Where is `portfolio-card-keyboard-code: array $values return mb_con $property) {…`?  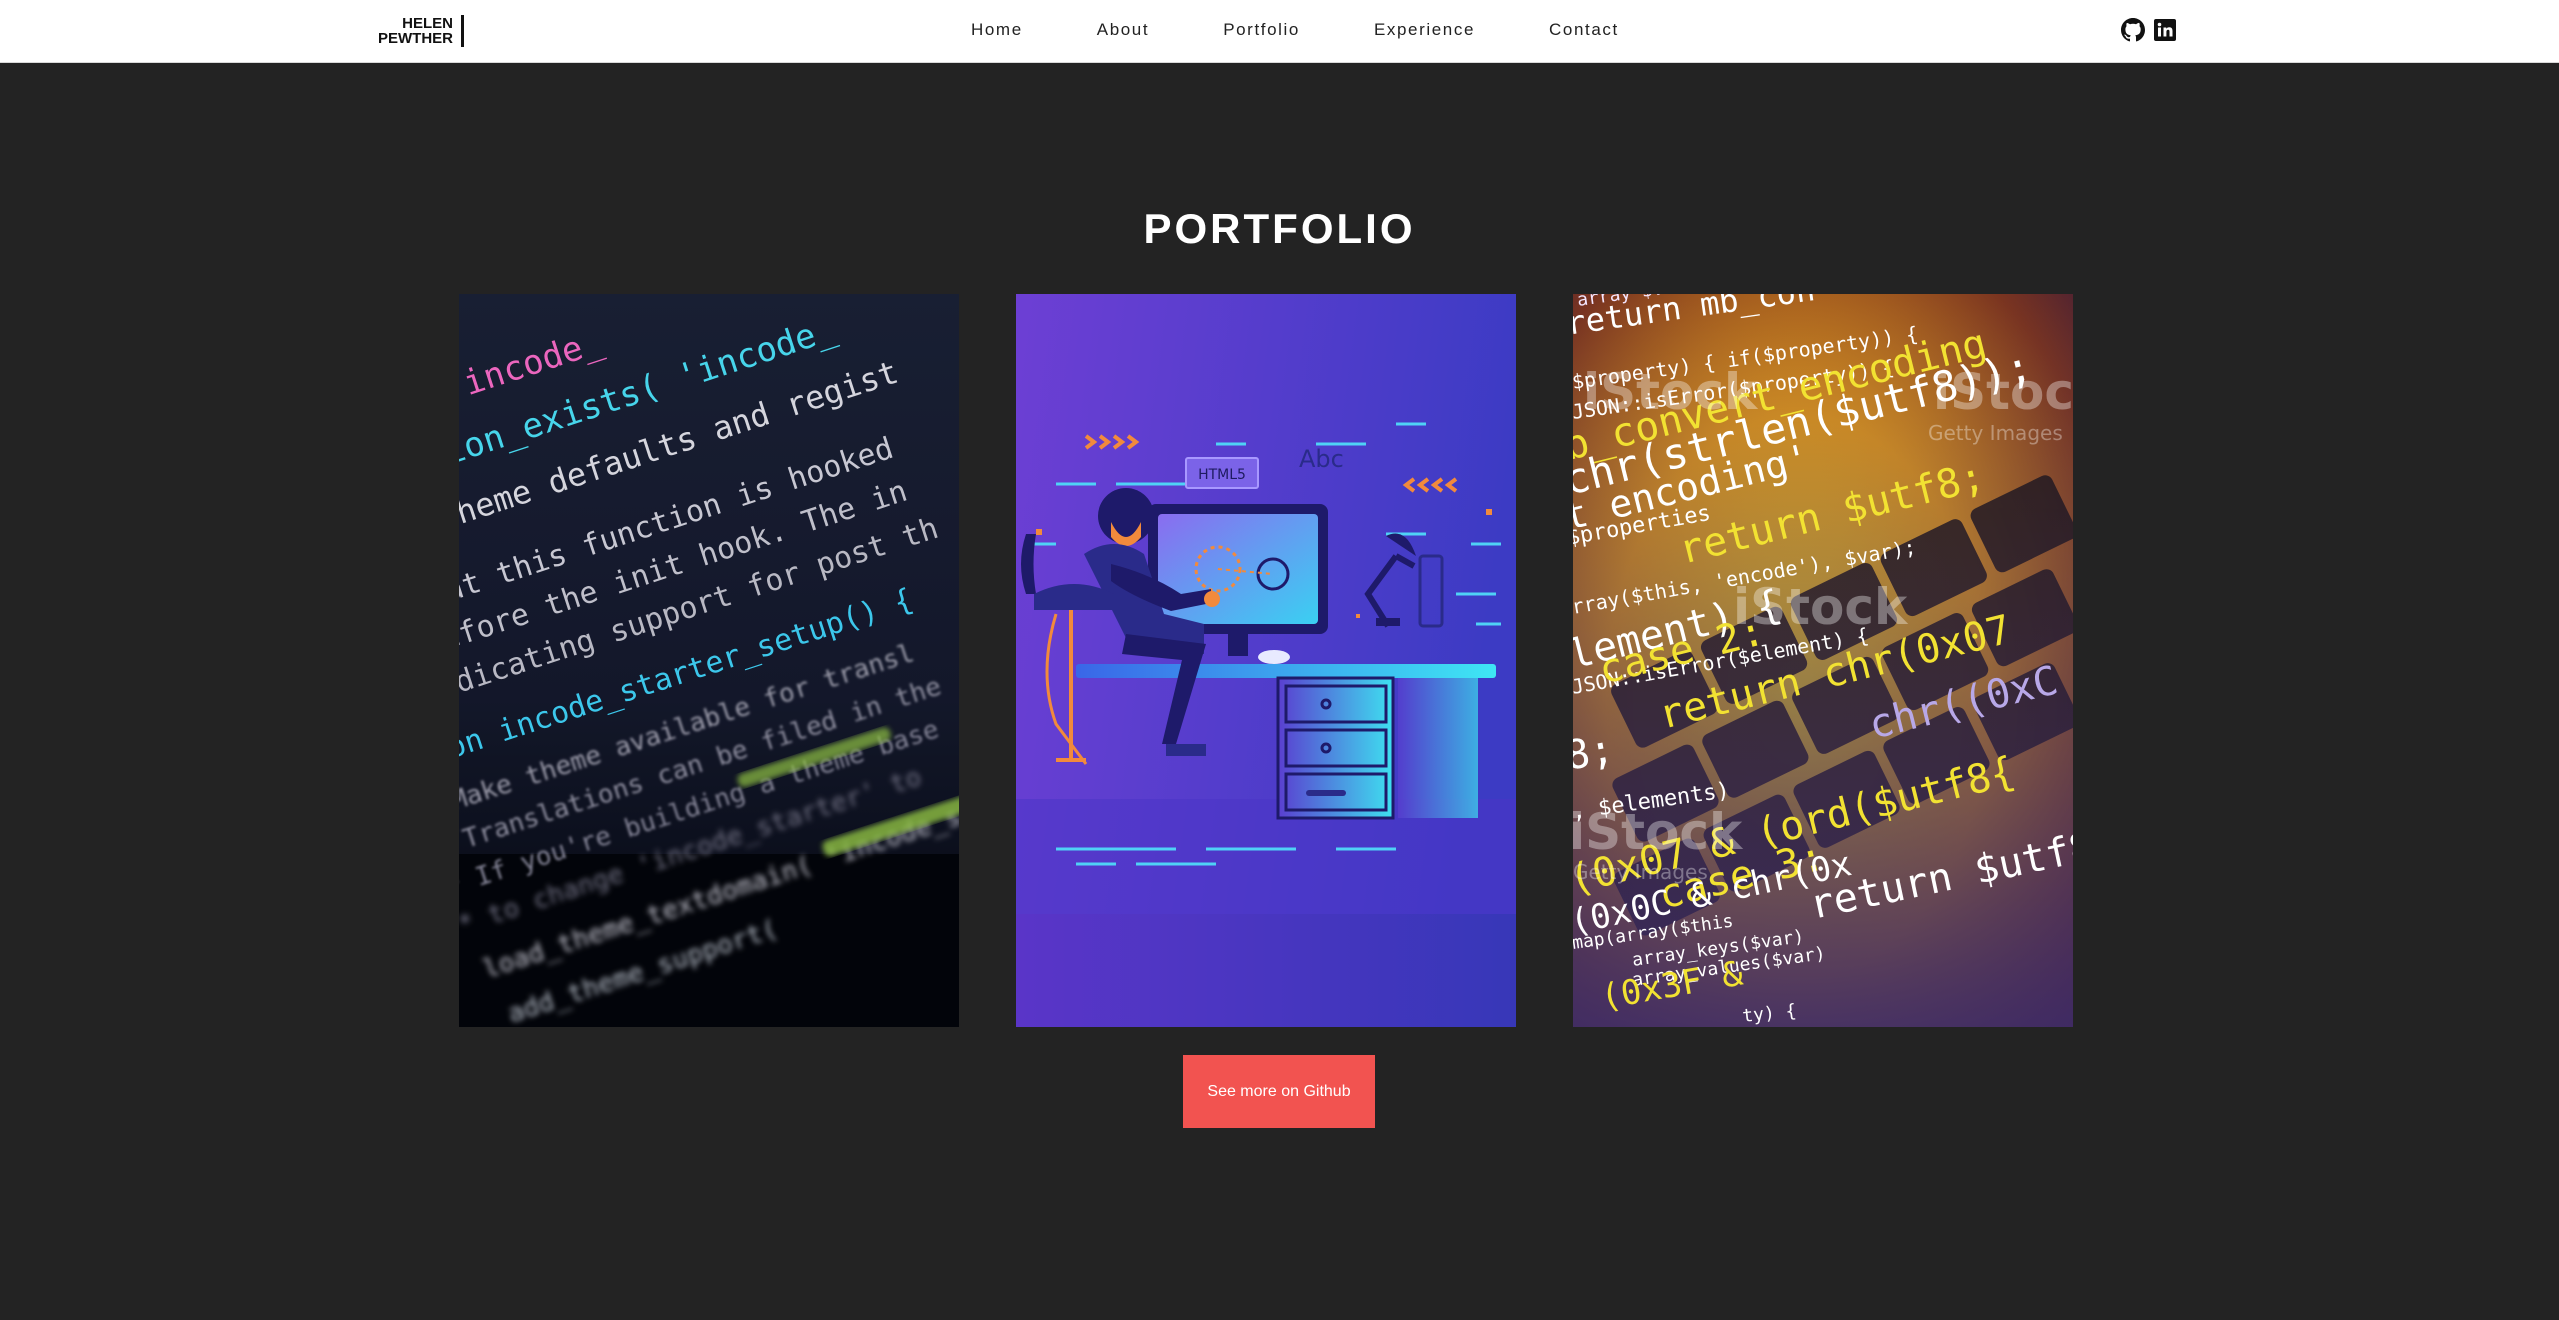 portfolio-card-keyboard-code: array $values return mb_con $property) {… is located at coordinates (1823, 660).